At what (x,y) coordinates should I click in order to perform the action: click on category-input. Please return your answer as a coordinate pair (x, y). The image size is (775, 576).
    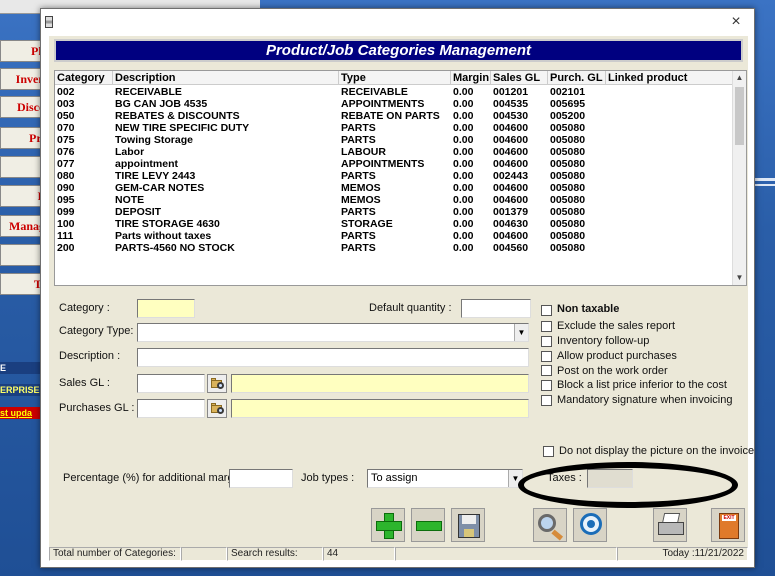
    Looking at the image, I should click on (166, 308).